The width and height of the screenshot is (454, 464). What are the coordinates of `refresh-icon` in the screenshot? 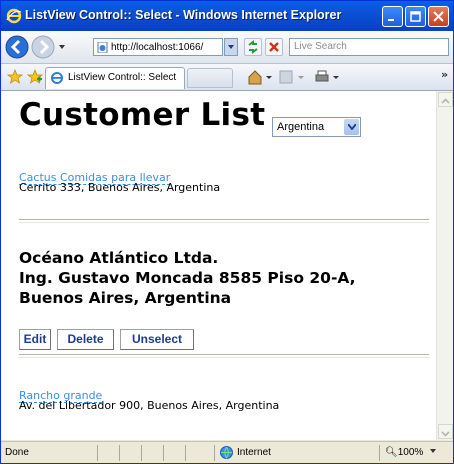 It's located at (253, 47).